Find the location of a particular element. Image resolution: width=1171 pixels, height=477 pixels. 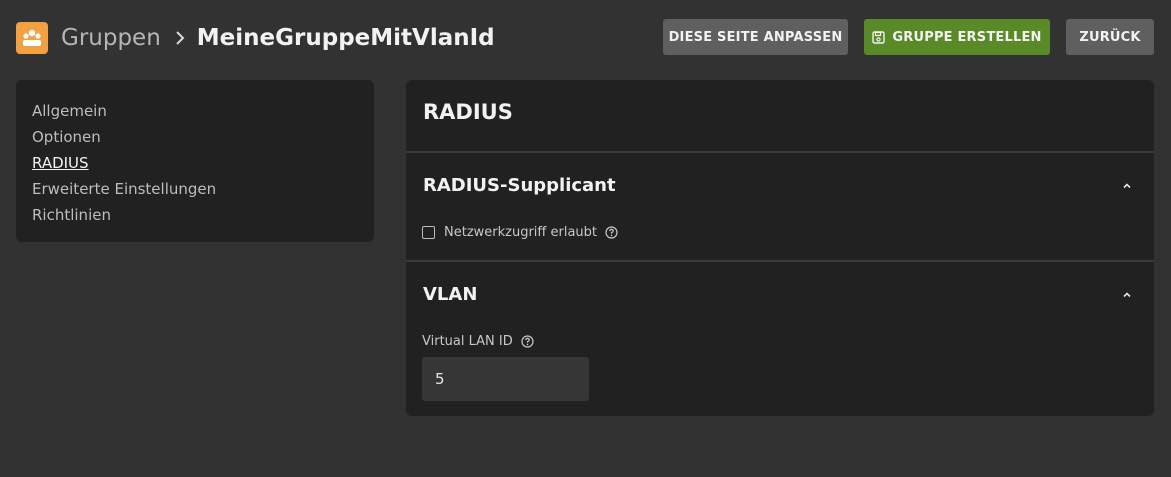

vlan-id-input: 5 is located at coordinates (505, 379).